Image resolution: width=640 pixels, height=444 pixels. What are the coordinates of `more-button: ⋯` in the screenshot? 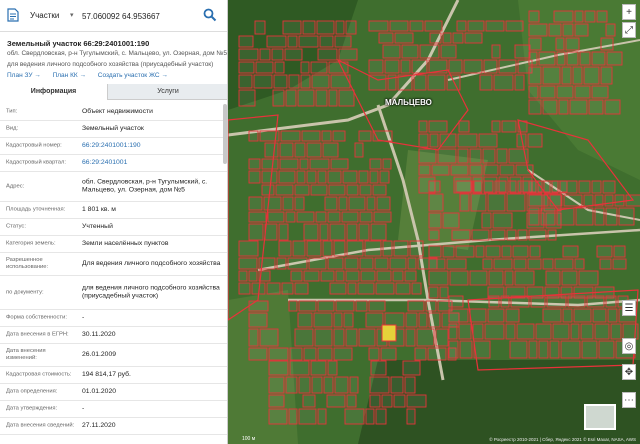 It's located at (629, 400).